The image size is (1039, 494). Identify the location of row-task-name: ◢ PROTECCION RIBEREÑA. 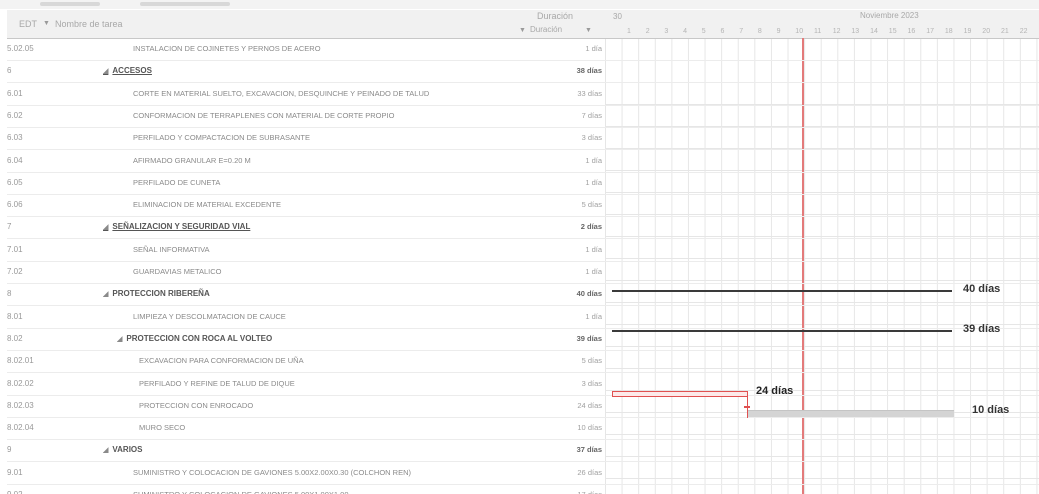
(305, 294).